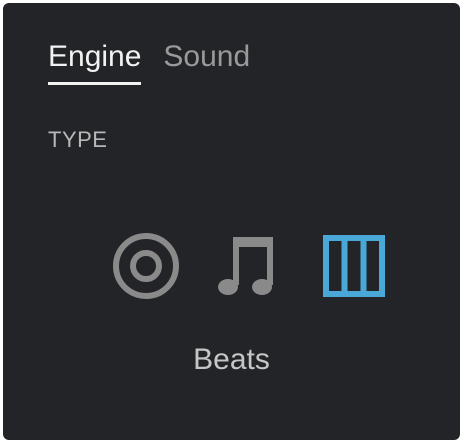 The width and height of the screenshot is (464, 444). Describe the element at coordinates (231, 359) in the screenshot. I see `selected-type-label: Beats` at that location.